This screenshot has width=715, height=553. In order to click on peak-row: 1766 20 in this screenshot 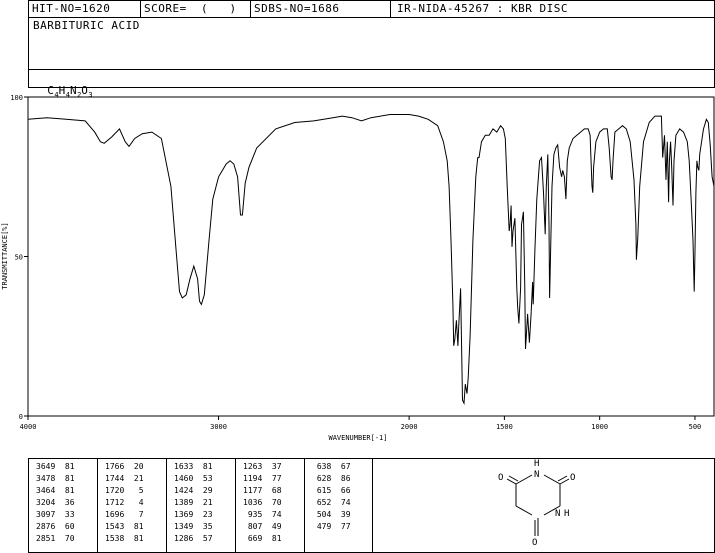, I will do `click(124, 466)`.